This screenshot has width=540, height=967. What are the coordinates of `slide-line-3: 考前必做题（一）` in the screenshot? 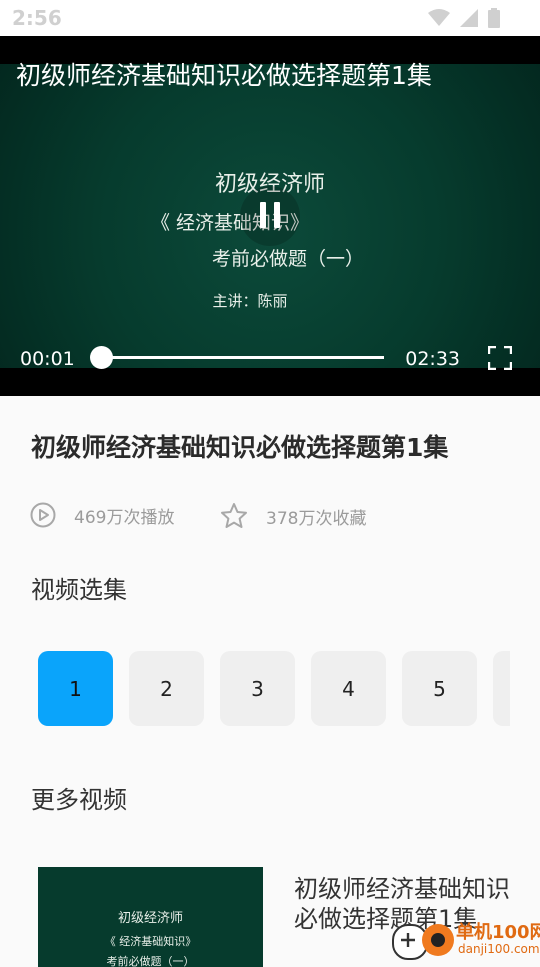 It's located at (287, 259).